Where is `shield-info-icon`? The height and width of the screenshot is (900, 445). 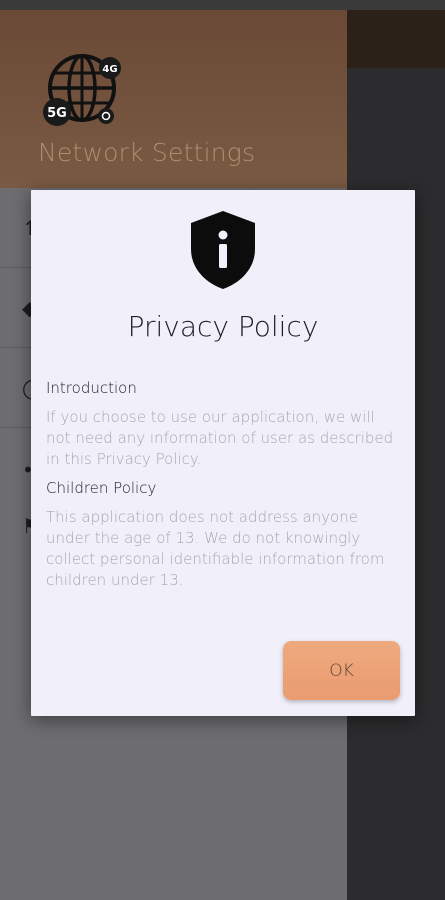 shield-info-icon is located at coordinates (223, 250).